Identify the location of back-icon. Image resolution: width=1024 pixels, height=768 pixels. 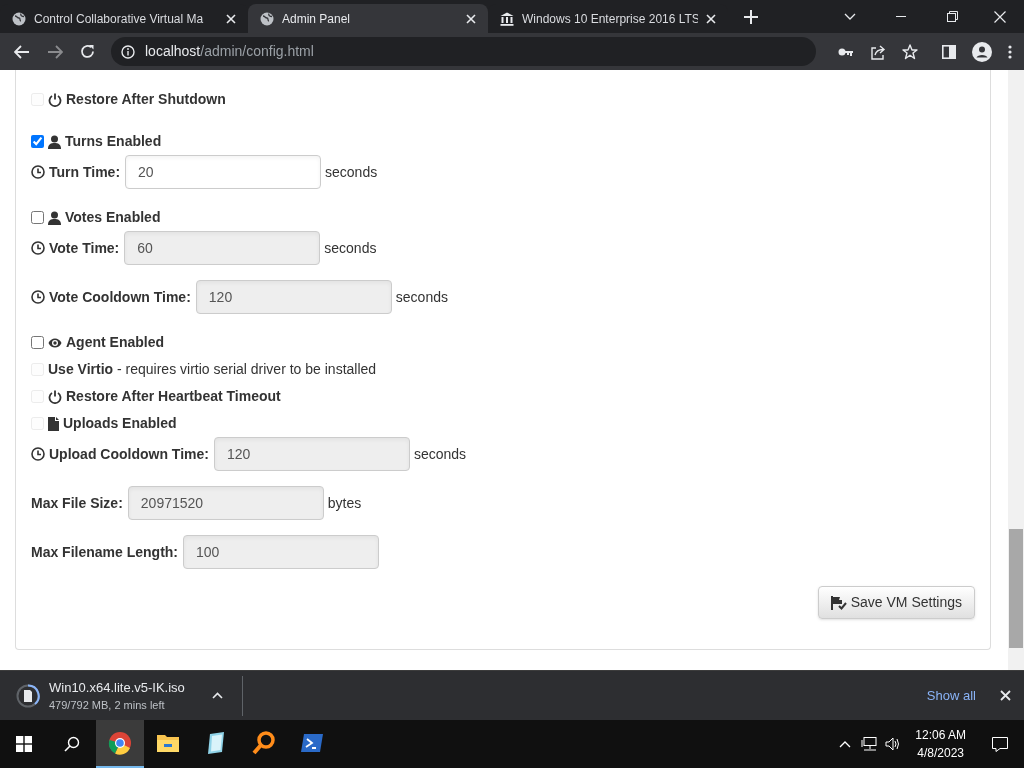
(22, 51).